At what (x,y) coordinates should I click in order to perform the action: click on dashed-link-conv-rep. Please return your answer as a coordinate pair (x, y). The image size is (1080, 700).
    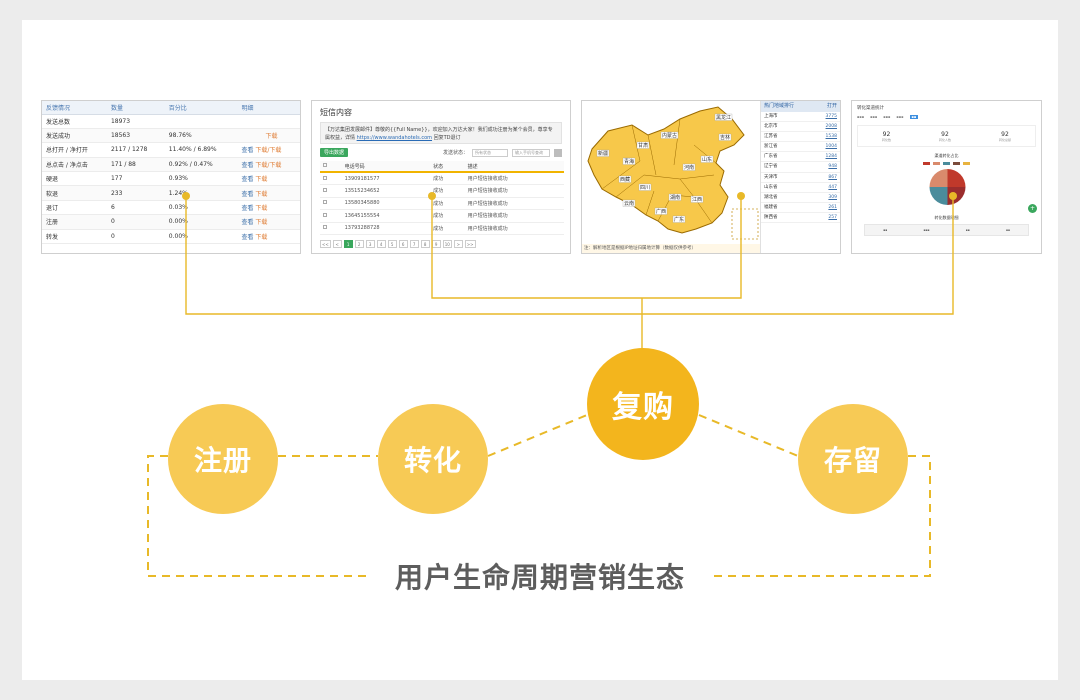
    Looking at the image, I should click on (537, 435).